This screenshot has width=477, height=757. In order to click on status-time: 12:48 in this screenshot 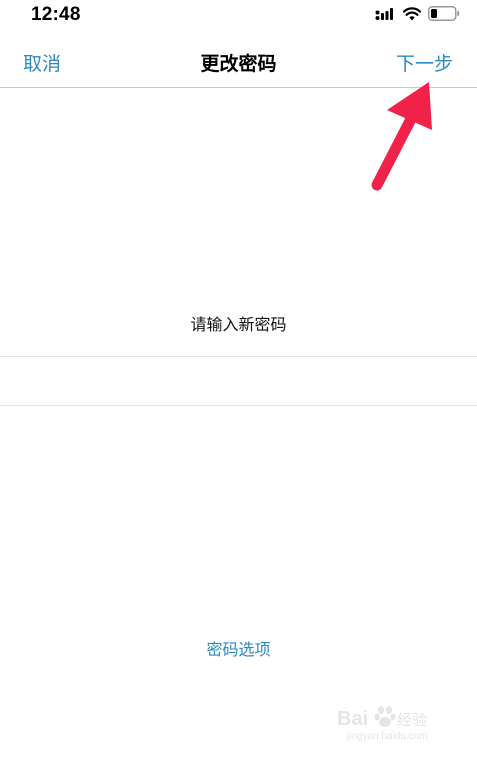, I will do `click(56, 14)`.